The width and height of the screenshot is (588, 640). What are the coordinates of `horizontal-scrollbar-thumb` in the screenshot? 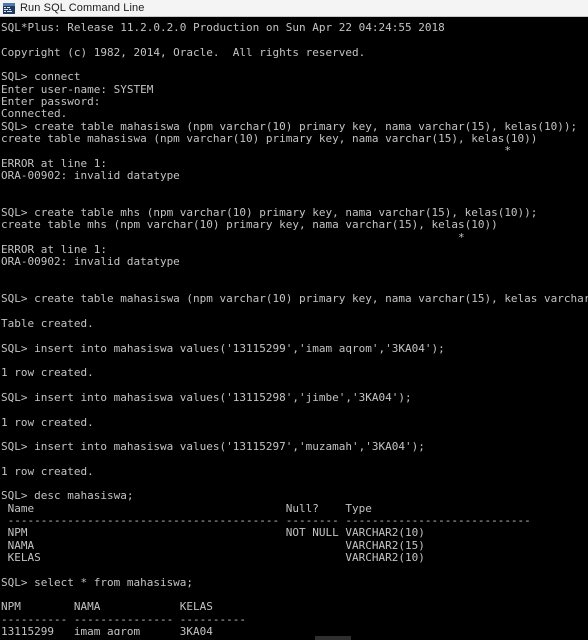 It's located at (333, 638).